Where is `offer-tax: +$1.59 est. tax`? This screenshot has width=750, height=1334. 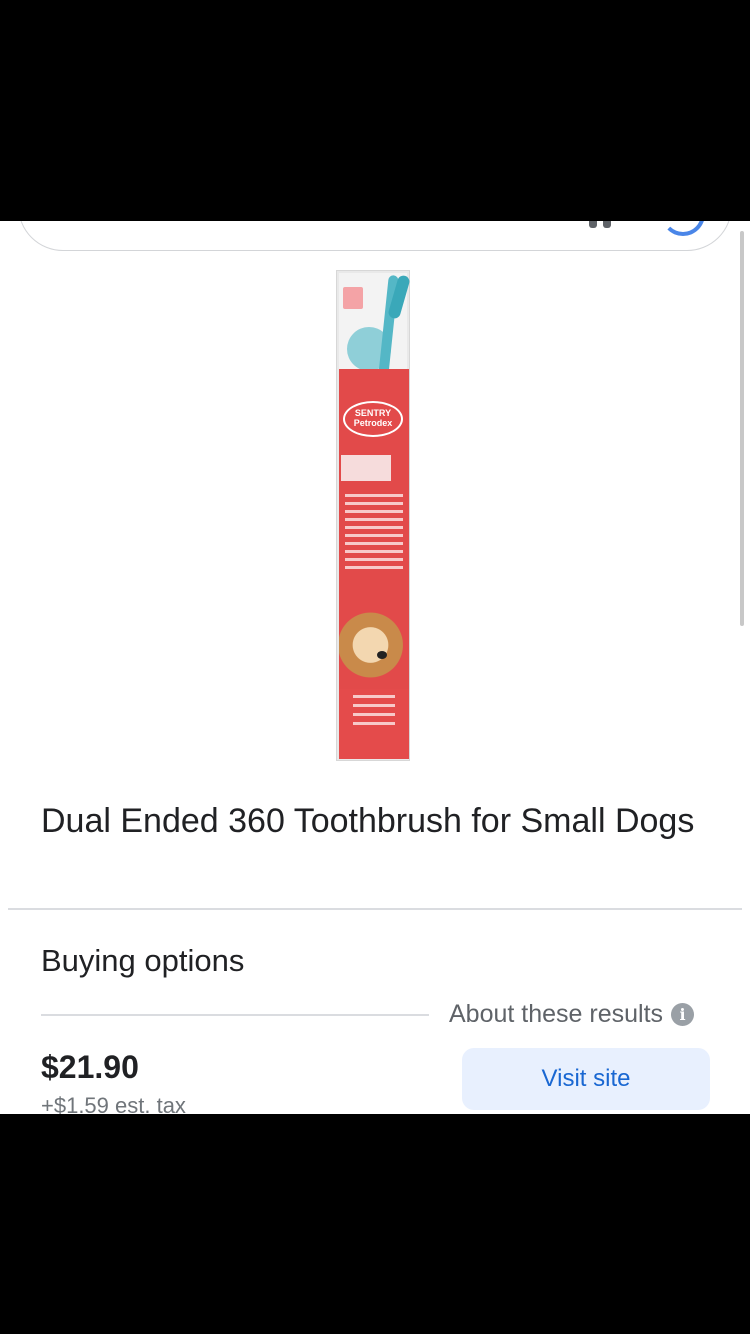 offer-tax: +$1.59 est. tax is located at coordinates (113, 1103).